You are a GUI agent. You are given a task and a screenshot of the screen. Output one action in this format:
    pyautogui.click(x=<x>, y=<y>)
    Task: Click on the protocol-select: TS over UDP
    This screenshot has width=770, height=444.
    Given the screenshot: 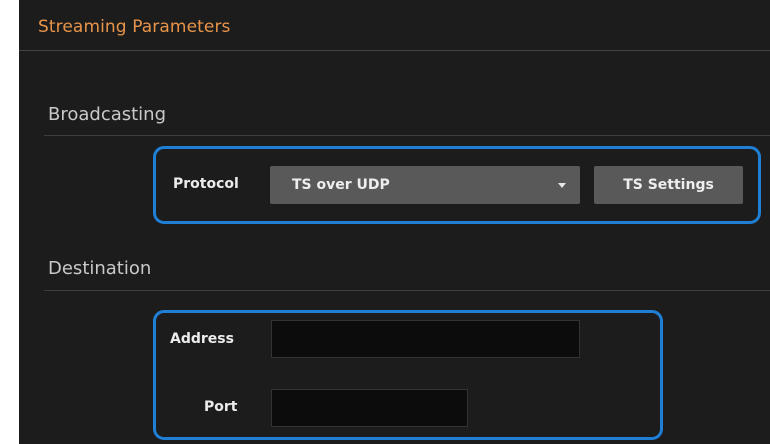 What is the action you would take?
    pyautogui.click(x=425, y=185)
    